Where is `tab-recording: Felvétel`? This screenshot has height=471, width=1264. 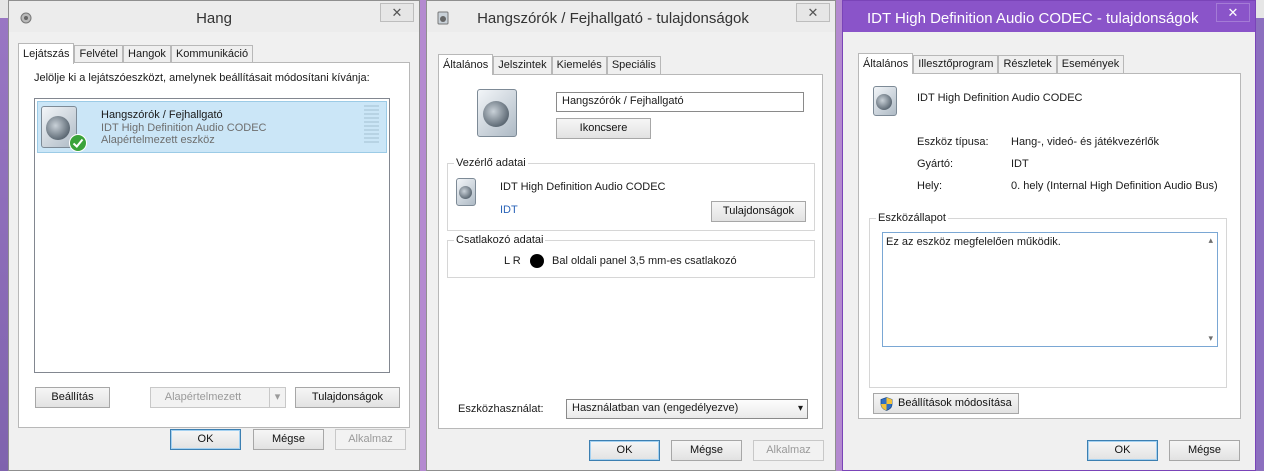 tab-recording: Felvétel is located at coordinates (99, 54).